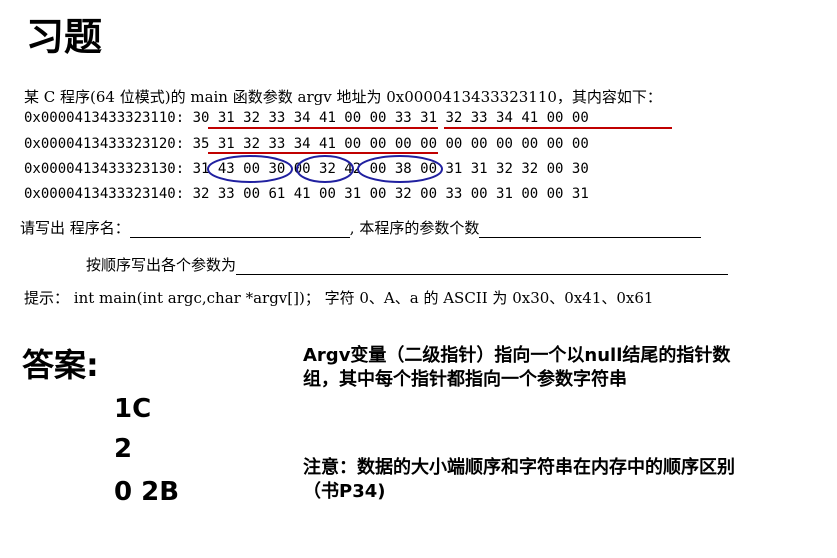 This screenshot has height=558, width=837. What do you see at coordinates (482, 267) in the screenshot?
I see `answer-blank-arguments` at bounding box center [482, 267].